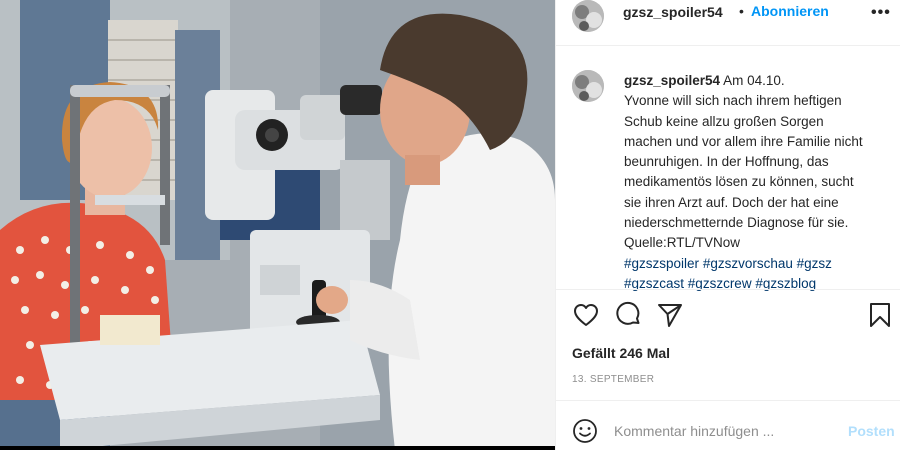 The height and width of the screenshot is (450, 900). I want to click on caption-line: niederschmetternde Diagnose für sie., so click(736, 223).